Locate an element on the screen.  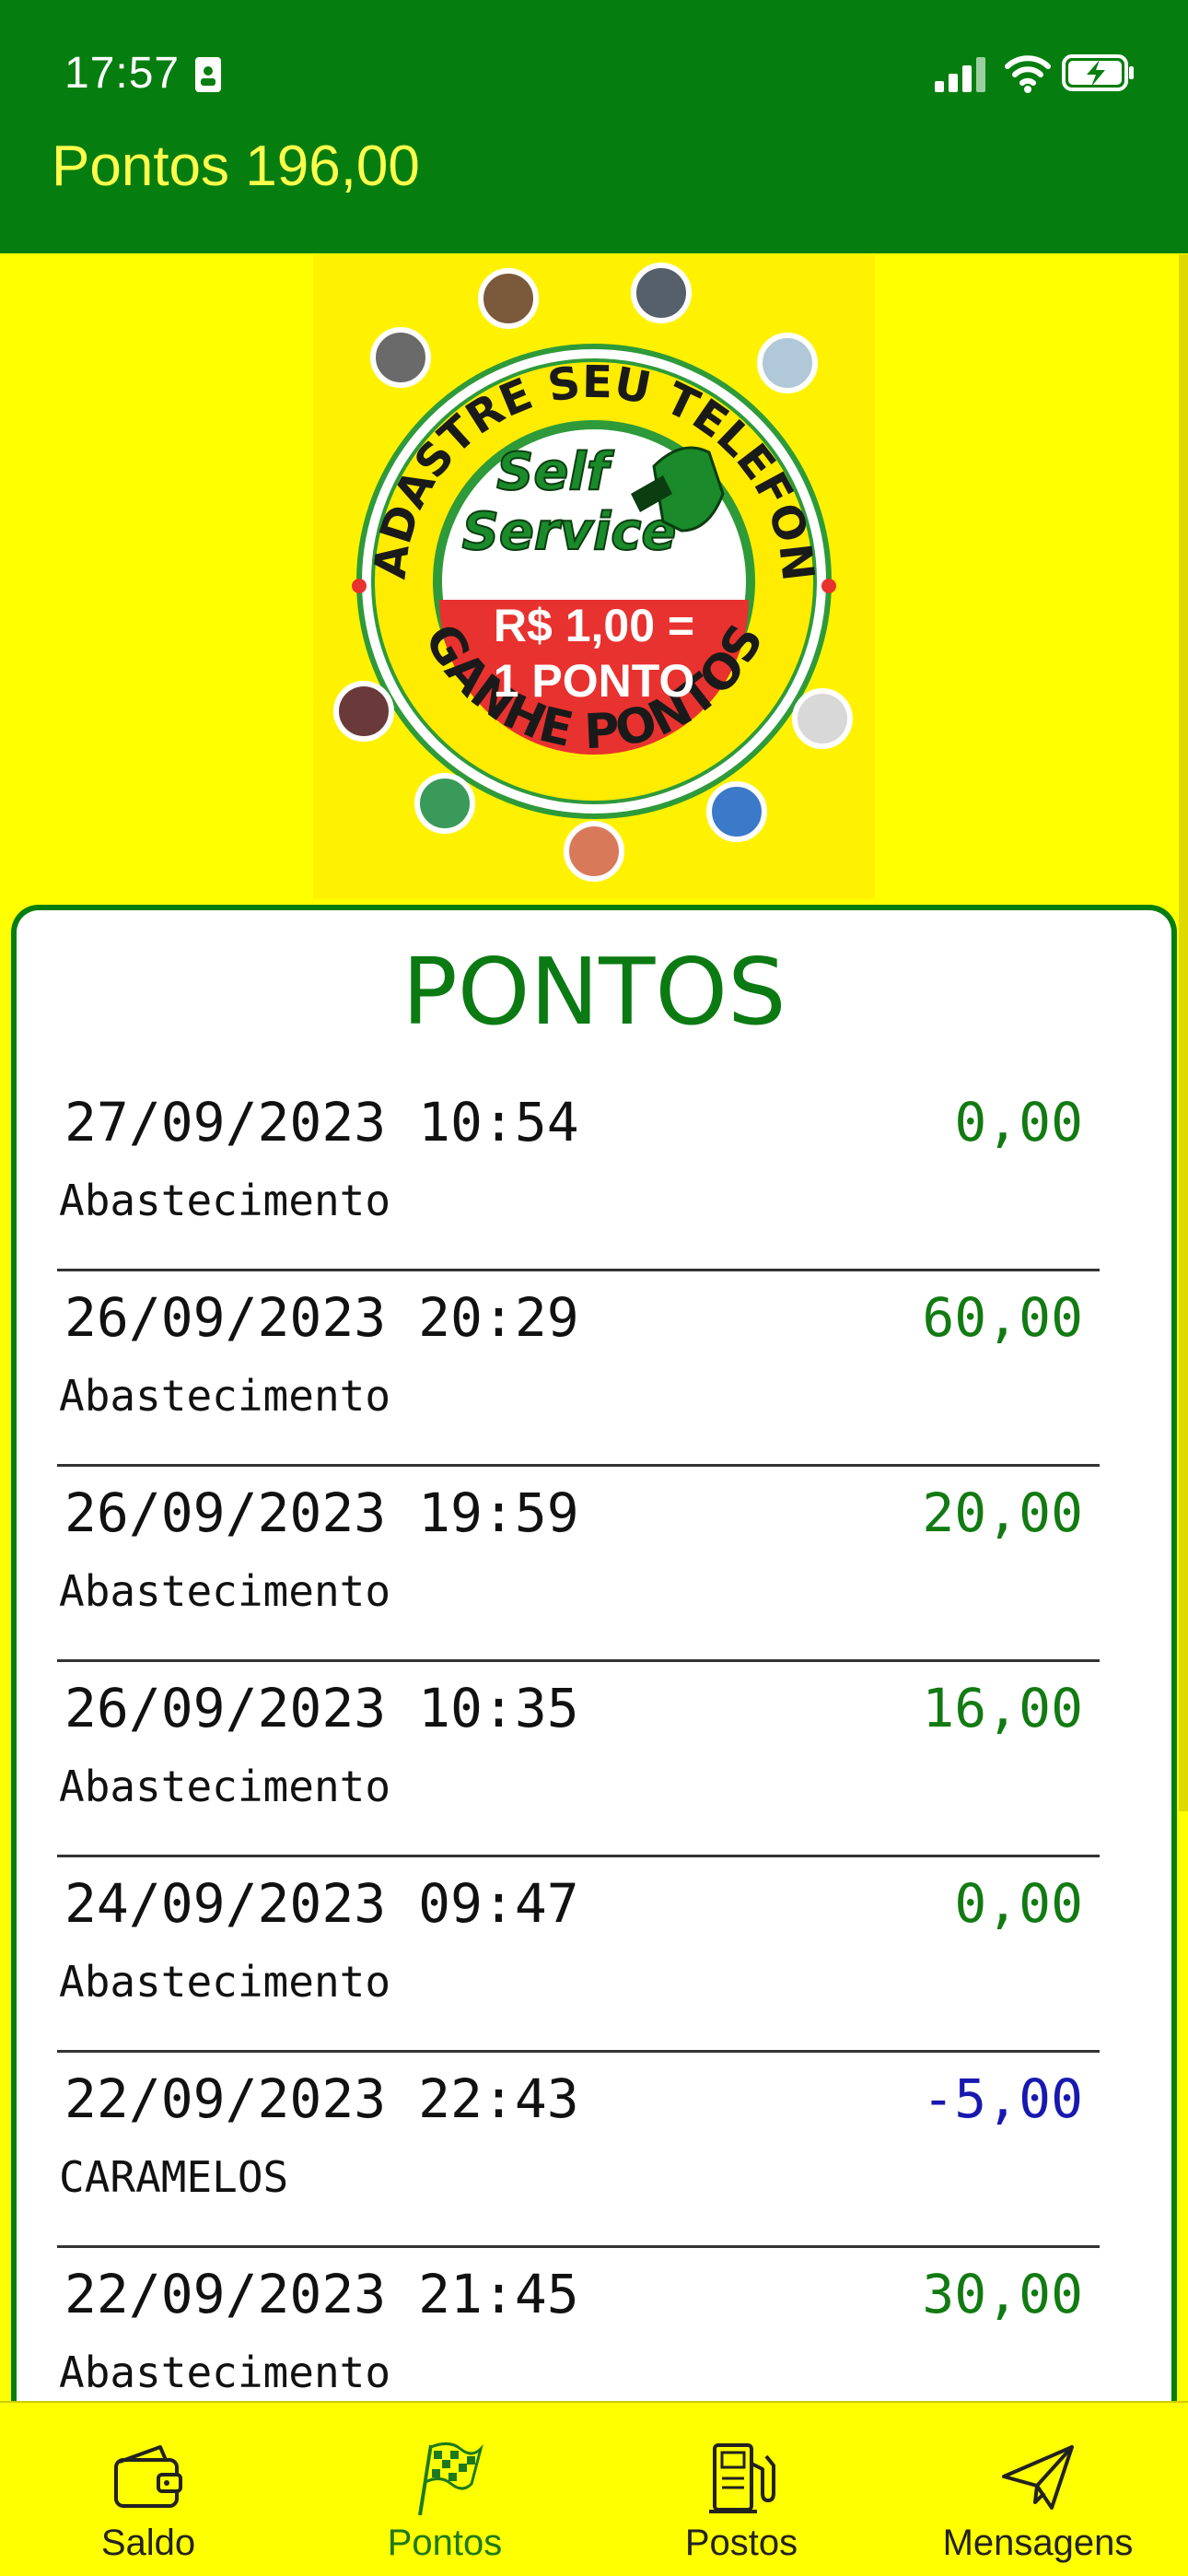
nav-item-pontos: Pontos is located at coordinates (445, 2489).